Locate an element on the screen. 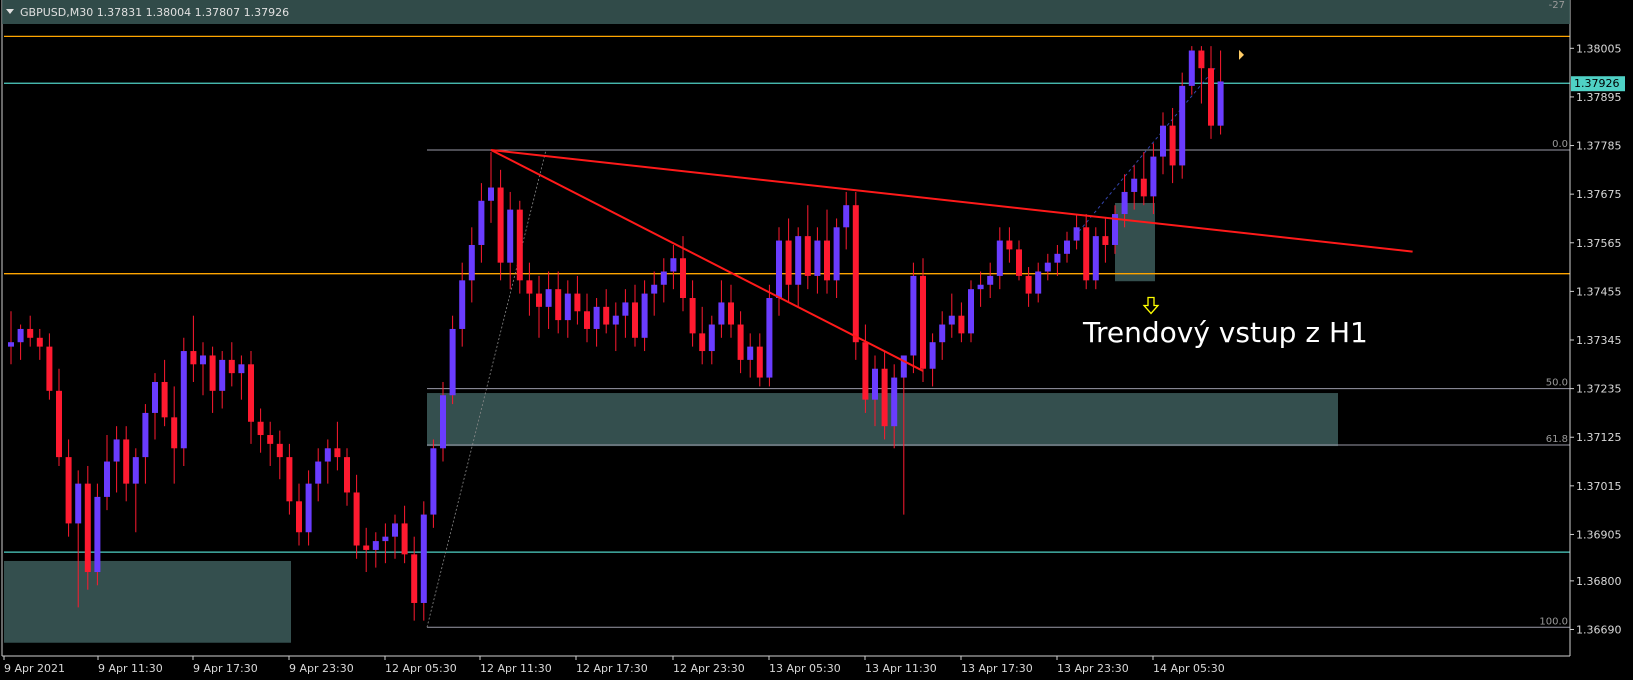 This screenshot has width=1633, height=680. y-tick-label: 1.36800 is located at coordinates (1599, 581).